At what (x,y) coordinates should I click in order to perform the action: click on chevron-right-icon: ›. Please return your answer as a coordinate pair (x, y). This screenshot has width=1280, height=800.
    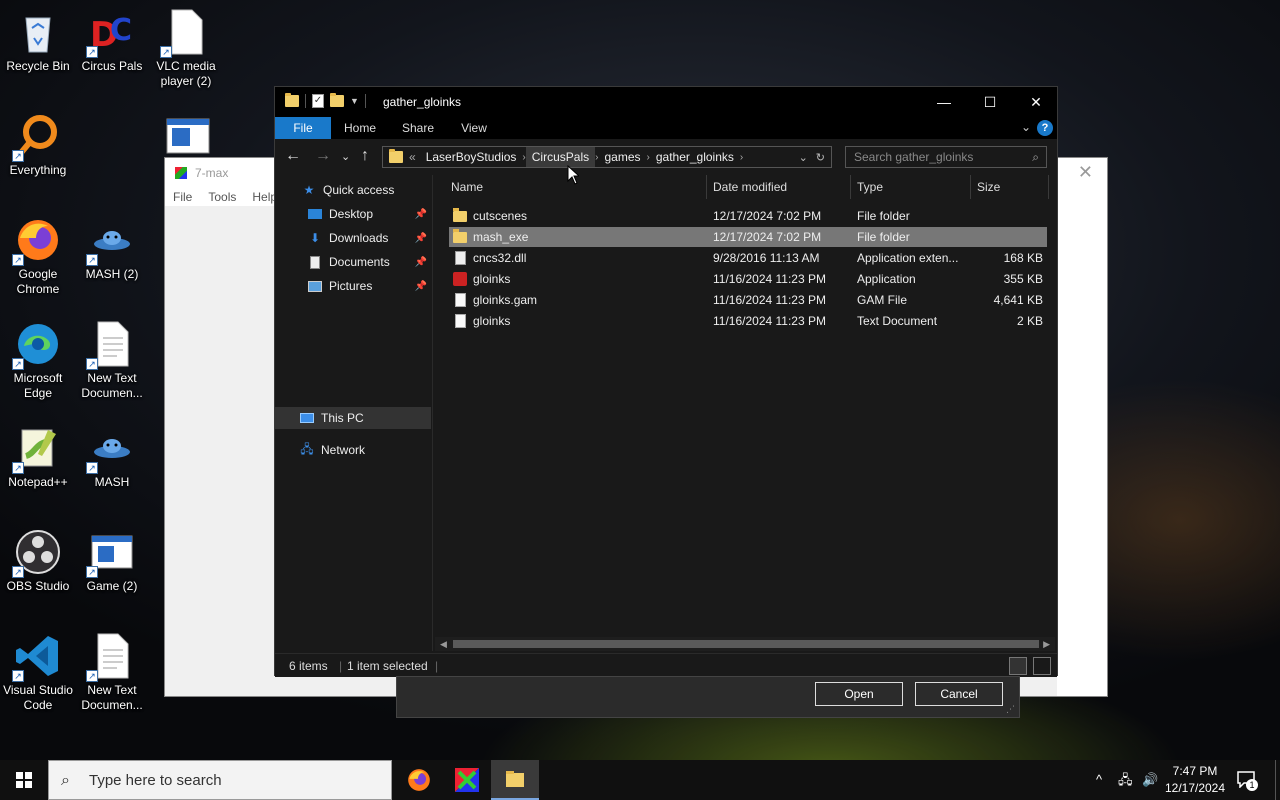
    Looking at the image, I should click on (741, 157).